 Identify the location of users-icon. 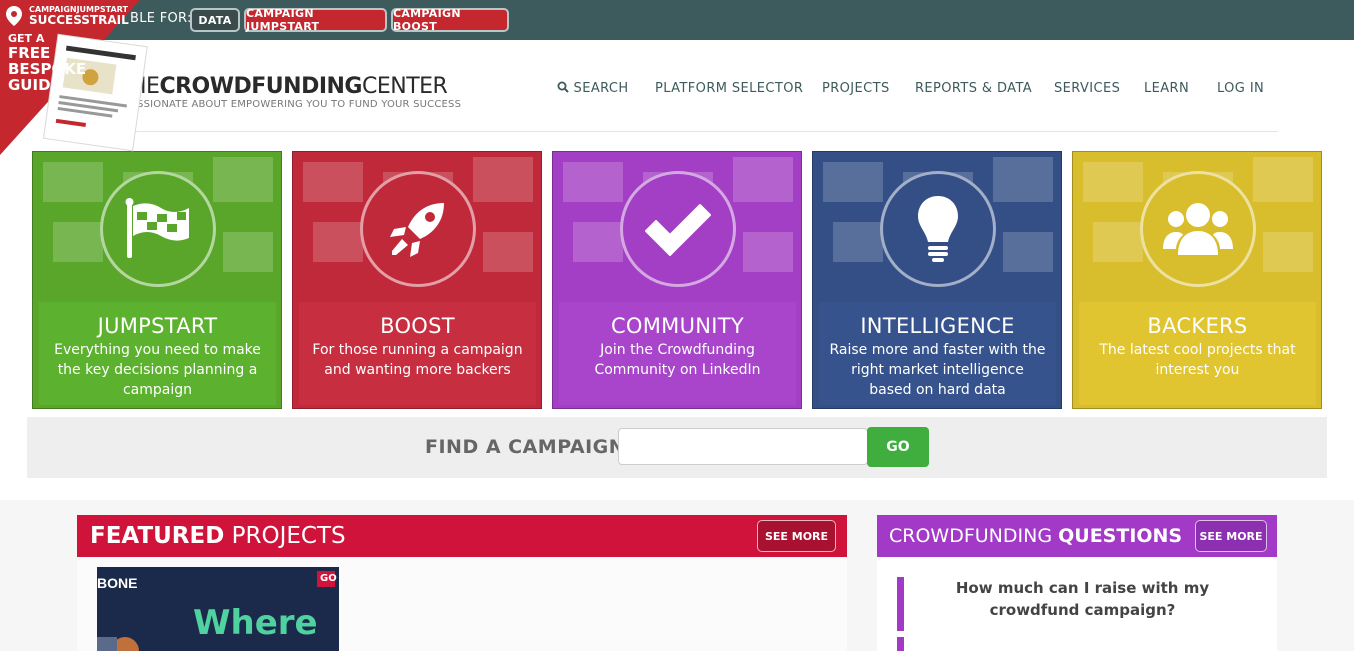
(1198, 229).